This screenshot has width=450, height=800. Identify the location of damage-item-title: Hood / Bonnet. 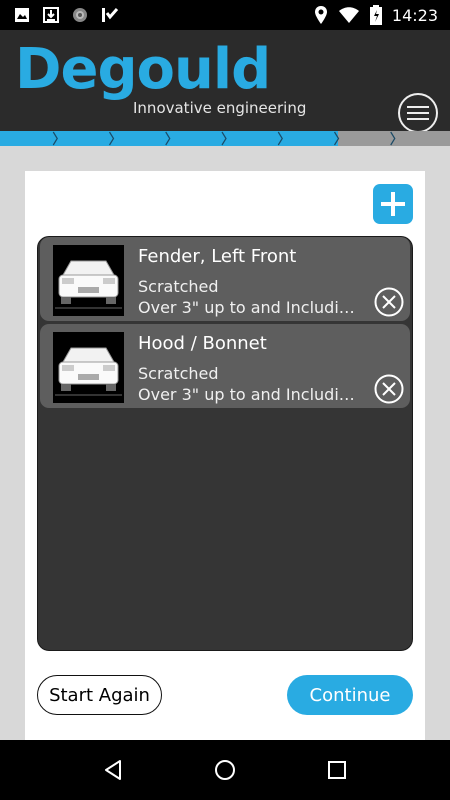
(202, 343).